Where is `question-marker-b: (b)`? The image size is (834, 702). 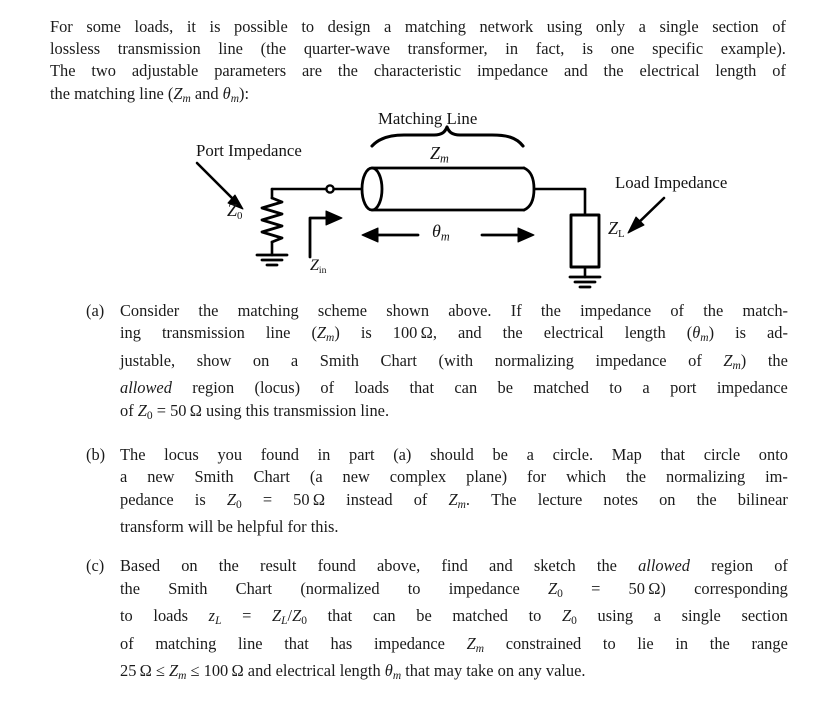 question-marker-b: (b) is located at coordinates (96, 455).